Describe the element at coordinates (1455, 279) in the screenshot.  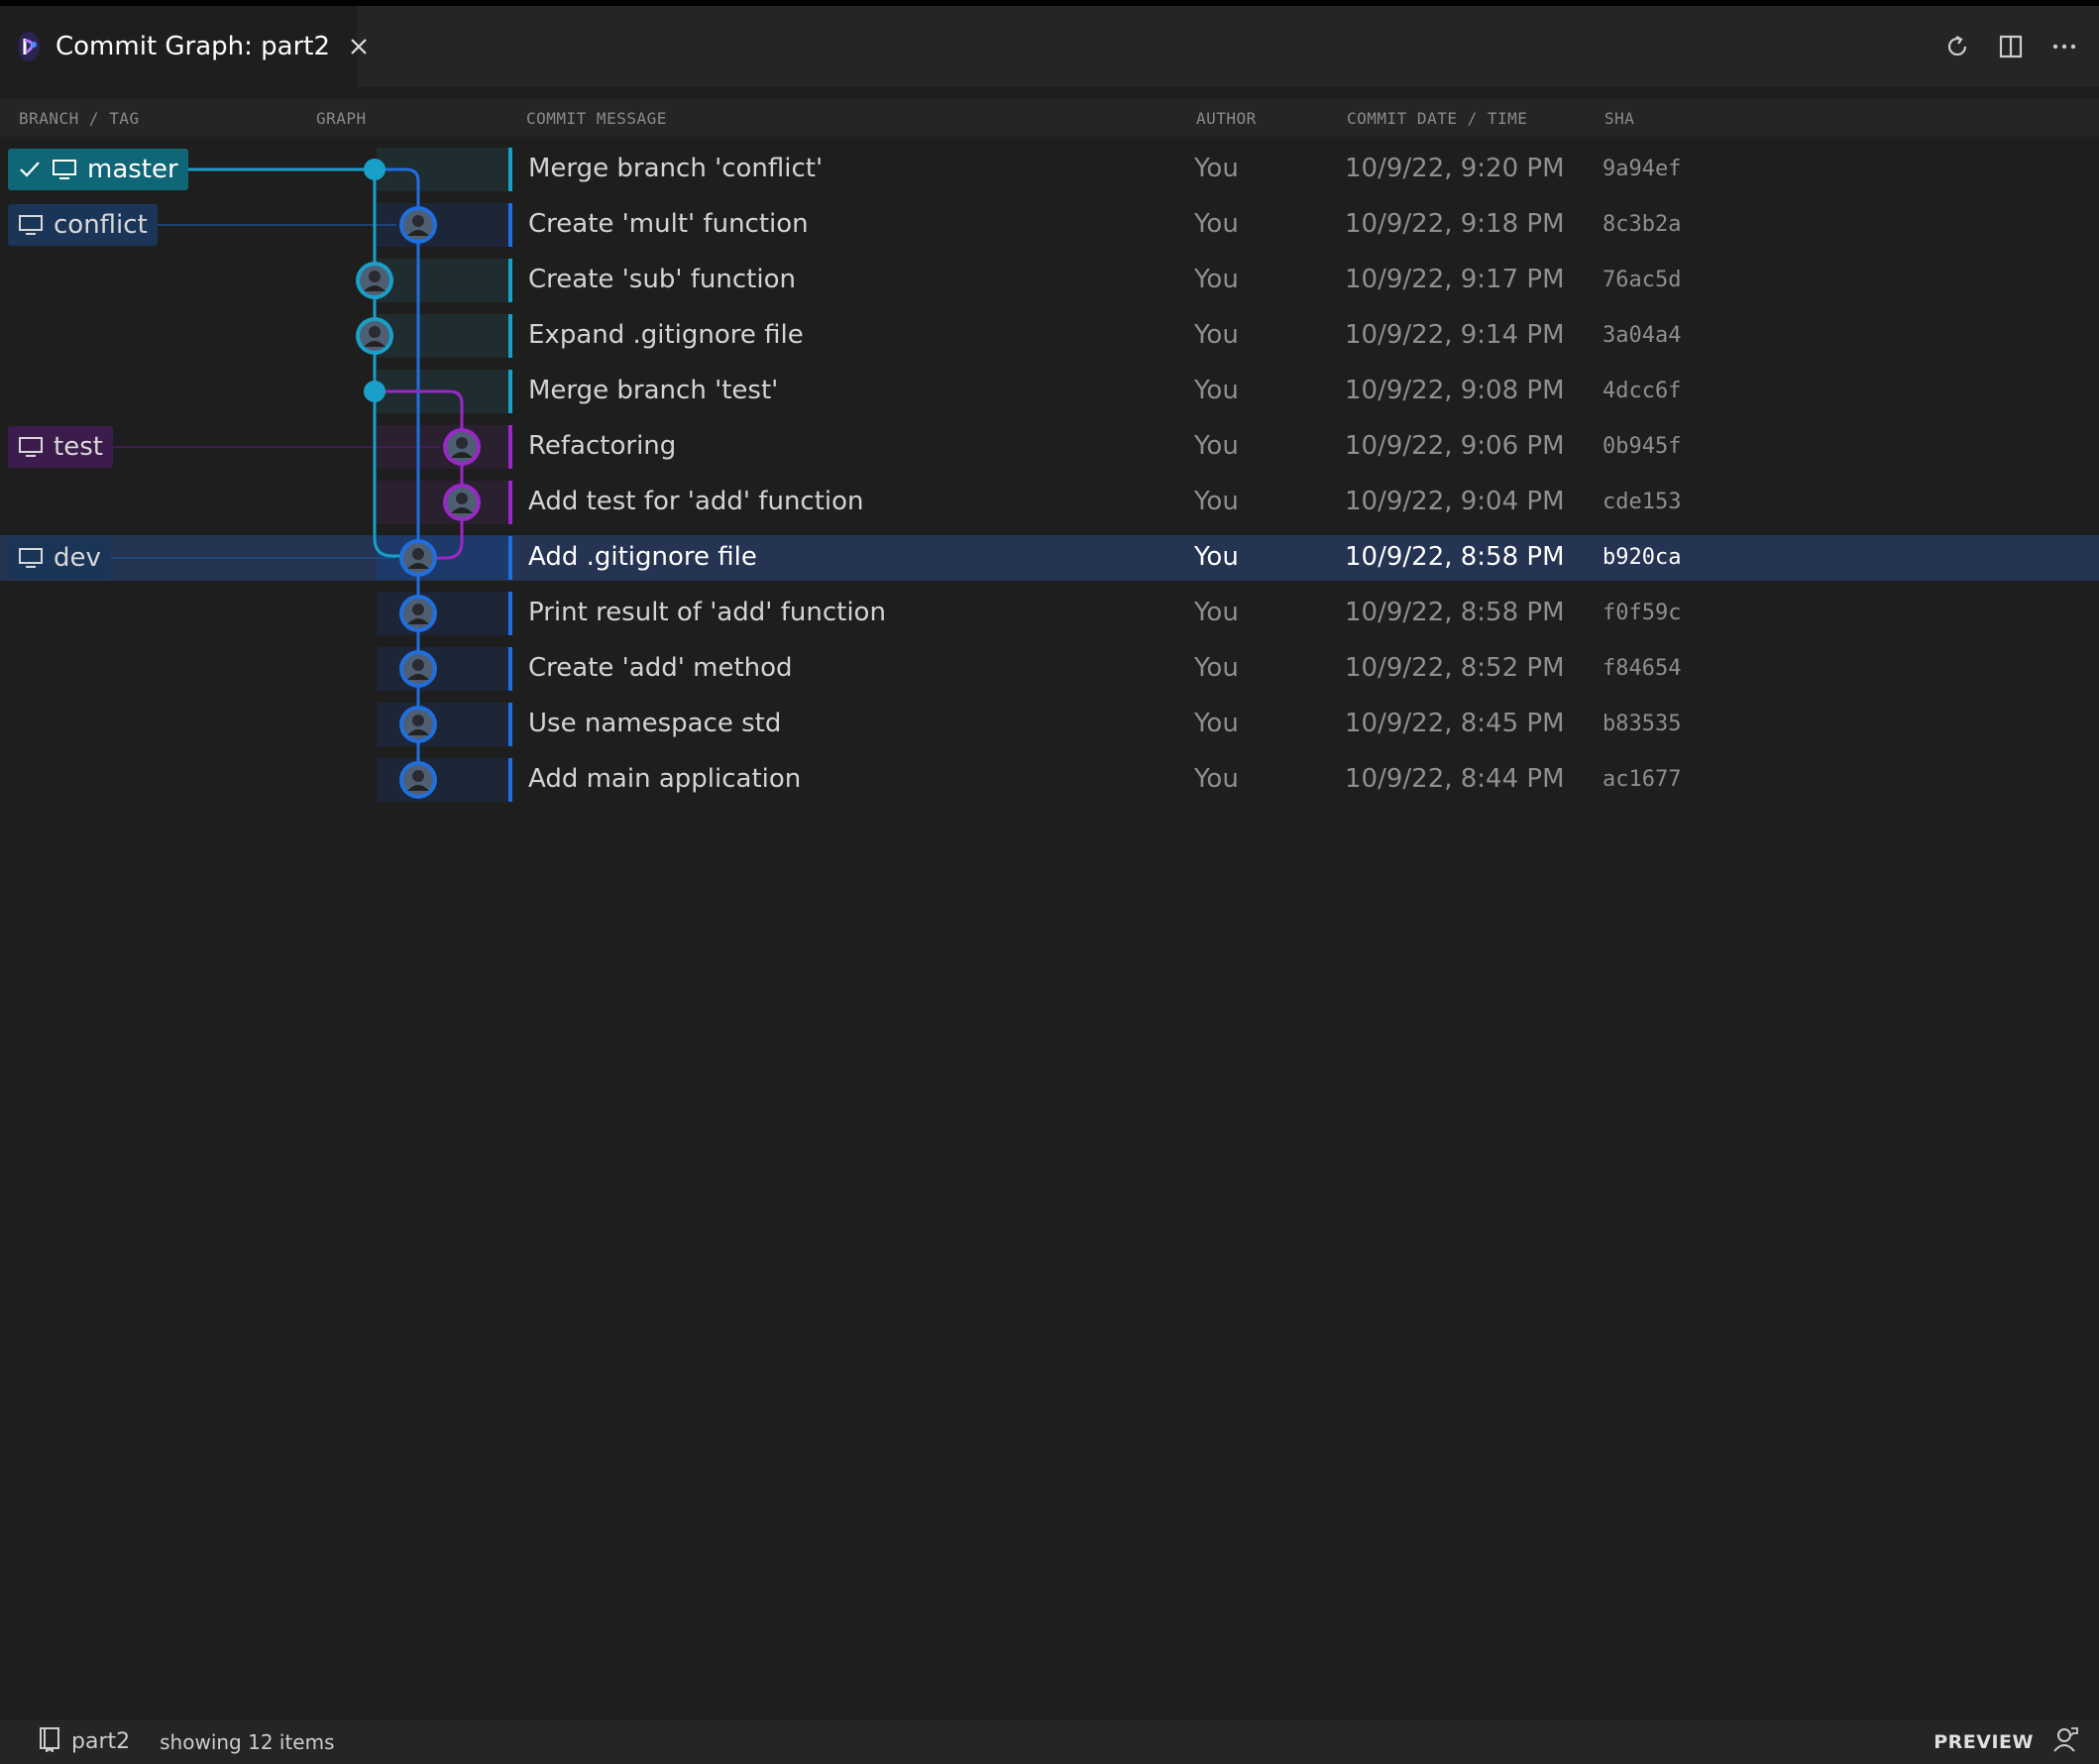
I see `commit-date: 10/9/22, 9:17 PM` at that location.